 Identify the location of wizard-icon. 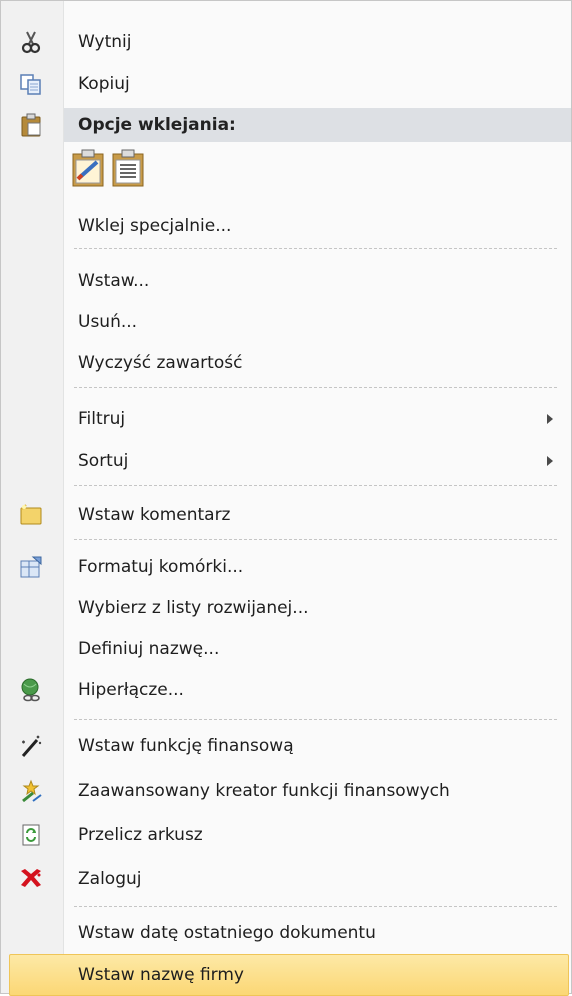
(32, 791).